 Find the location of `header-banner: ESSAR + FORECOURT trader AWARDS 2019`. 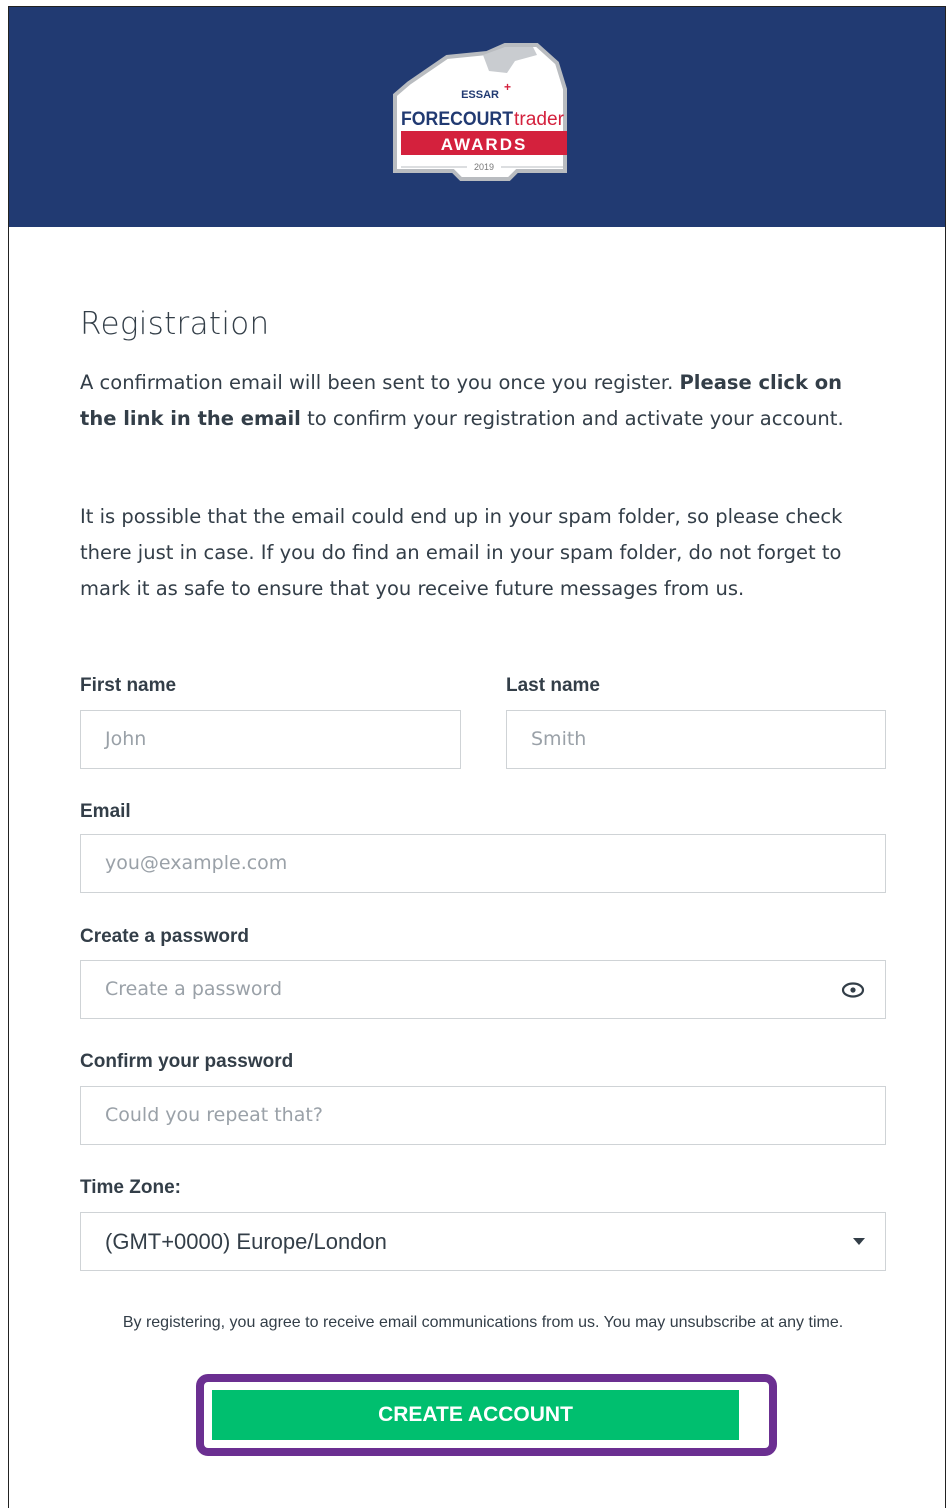

header-banner: ESSAR + FORECOURT trader AWARDS 2019 is located at coordinates (477, 117).